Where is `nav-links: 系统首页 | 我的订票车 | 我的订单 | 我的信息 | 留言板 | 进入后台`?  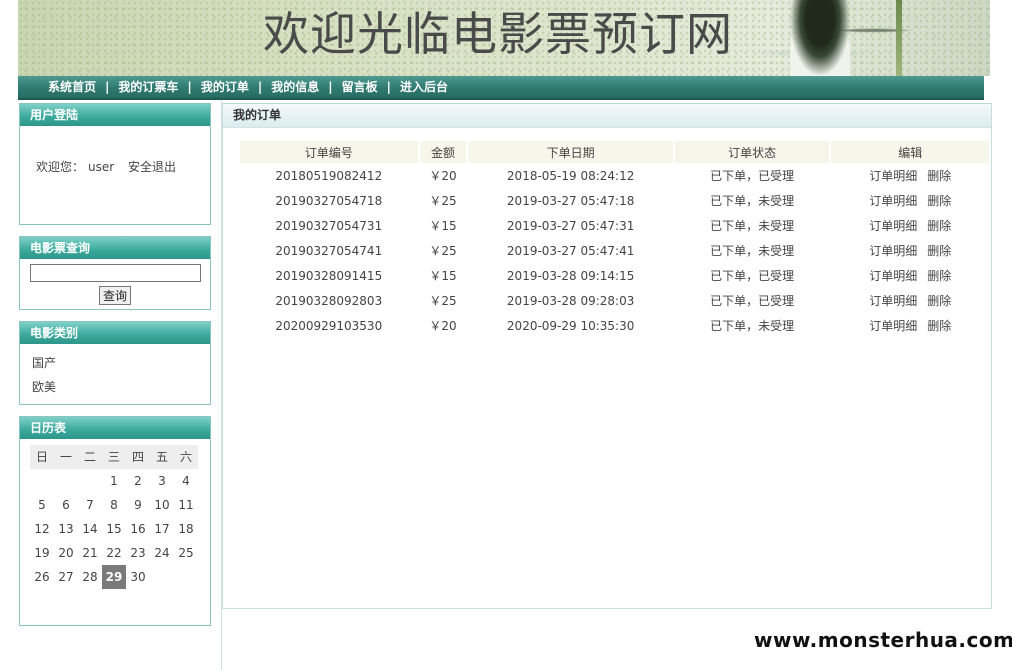 nav-links: 系统首页 | 我的订票车 | 我的订单 | 我的信息 | 留言板 | 进入后台 is located at coordinates (248, 87).